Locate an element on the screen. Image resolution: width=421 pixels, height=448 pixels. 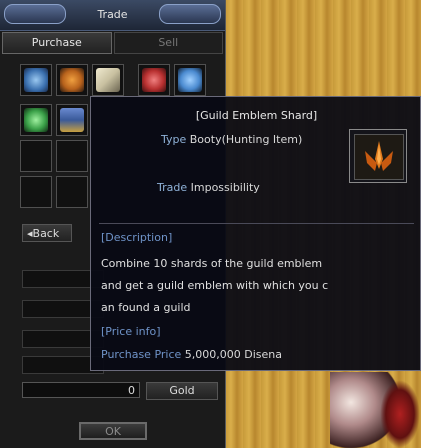
ok-button: OK is located at coordinates (113, 431).